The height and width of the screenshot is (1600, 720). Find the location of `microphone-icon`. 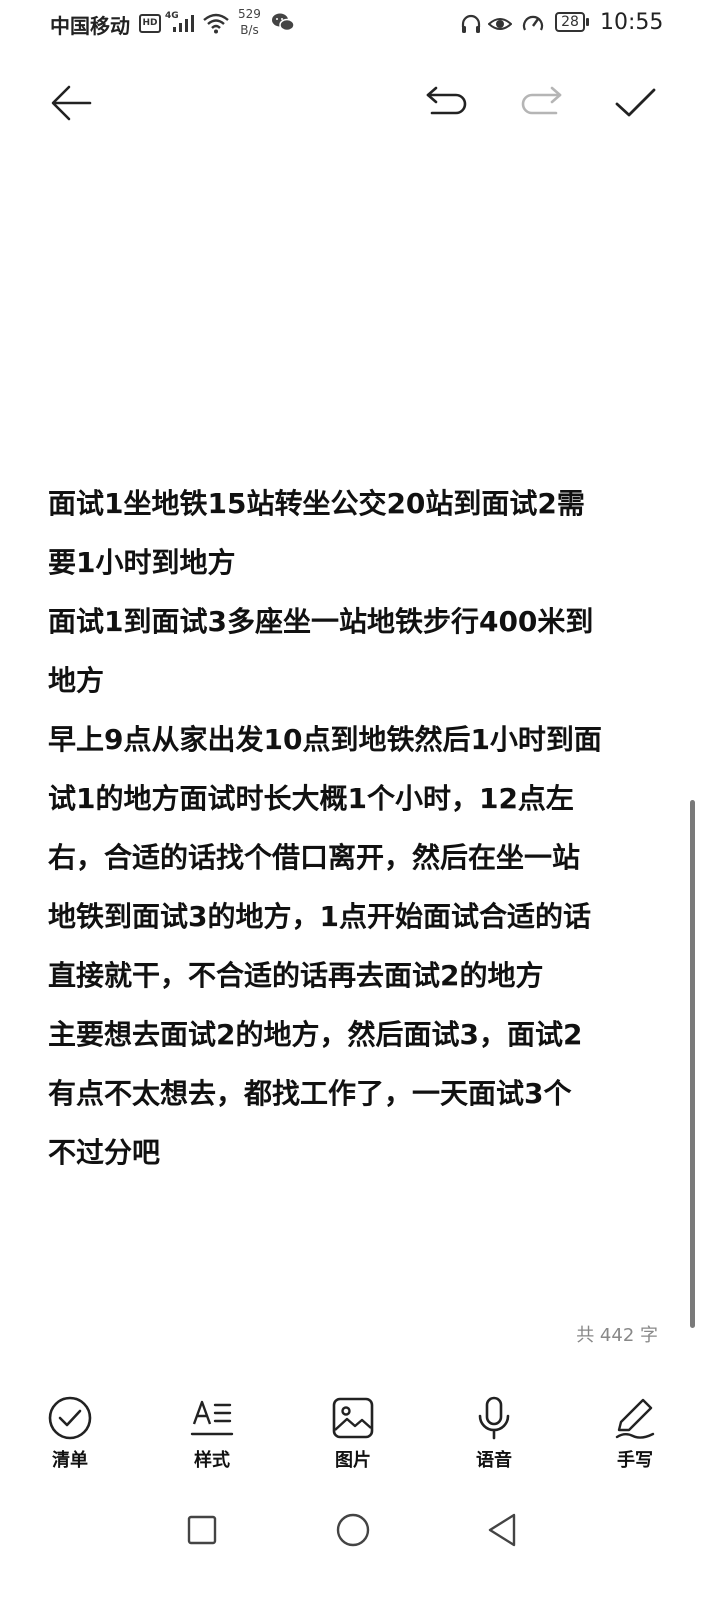

microphone-icon is located at coordinates (494, 1418).